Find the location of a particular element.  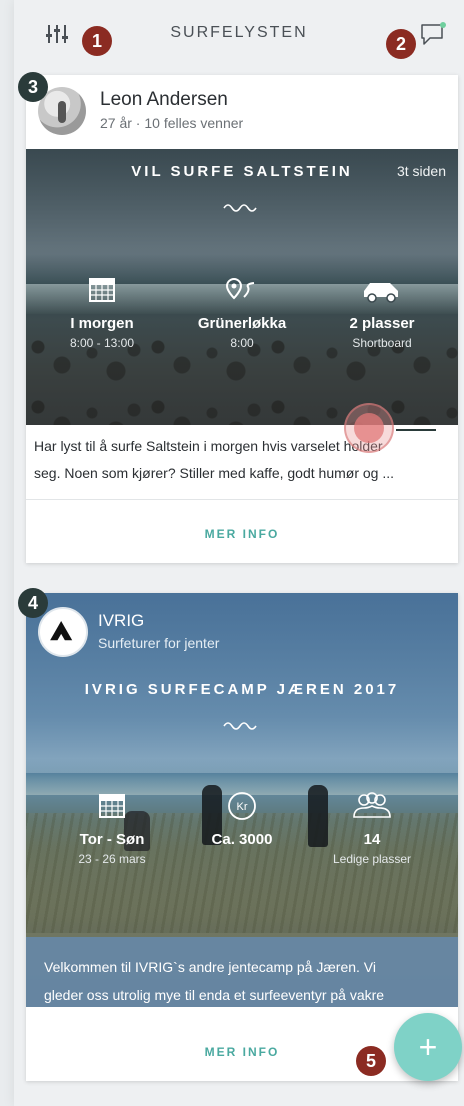

svg-text: Kr is located at coordinates (242, 807).